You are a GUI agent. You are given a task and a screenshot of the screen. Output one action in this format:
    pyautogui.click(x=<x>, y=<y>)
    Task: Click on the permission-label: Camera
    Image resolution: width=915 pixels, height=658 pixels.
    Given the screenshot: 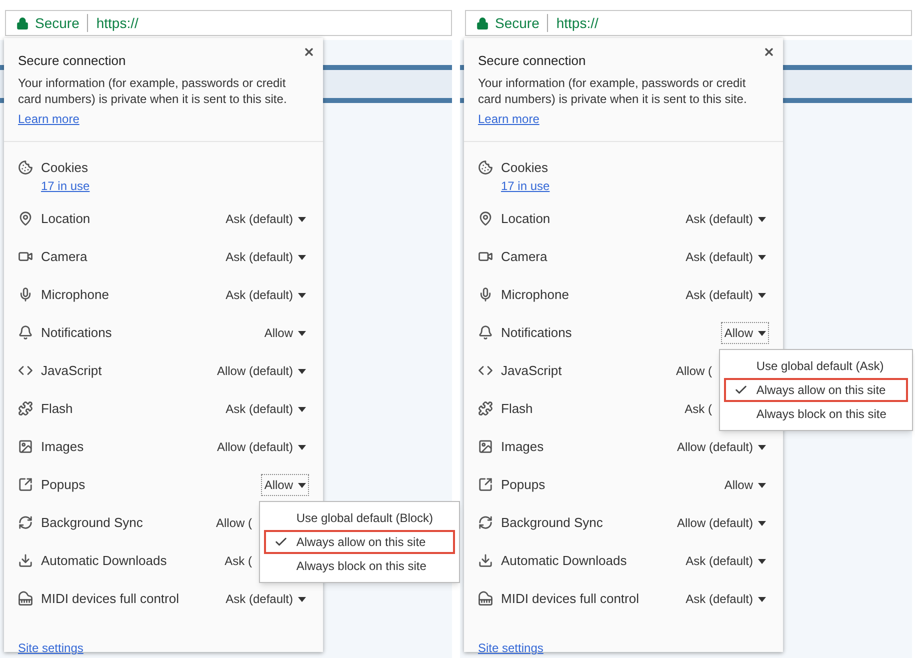 What is the action you would take?
    pyautogui.click(x=64, y=257)
    